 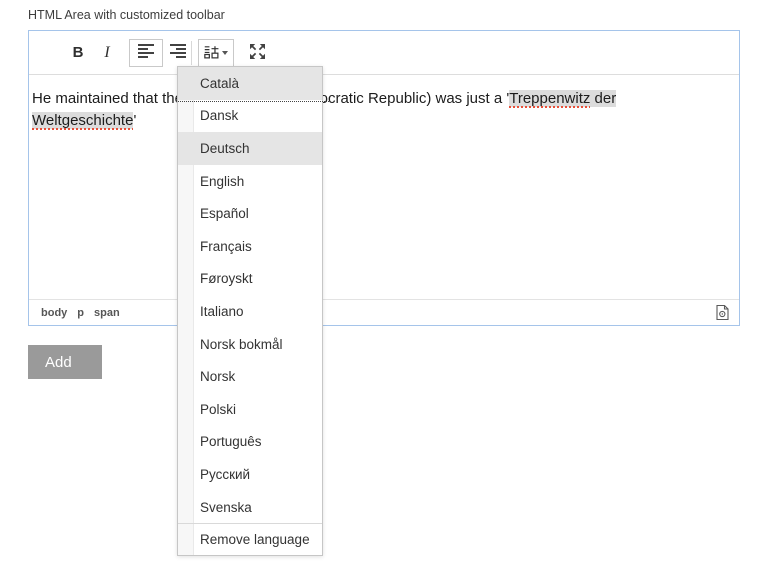 What do you see at coordinates (220, 83) in the screenshot?
I see `menu-item-label: Català` at bounding box center [220, 83].